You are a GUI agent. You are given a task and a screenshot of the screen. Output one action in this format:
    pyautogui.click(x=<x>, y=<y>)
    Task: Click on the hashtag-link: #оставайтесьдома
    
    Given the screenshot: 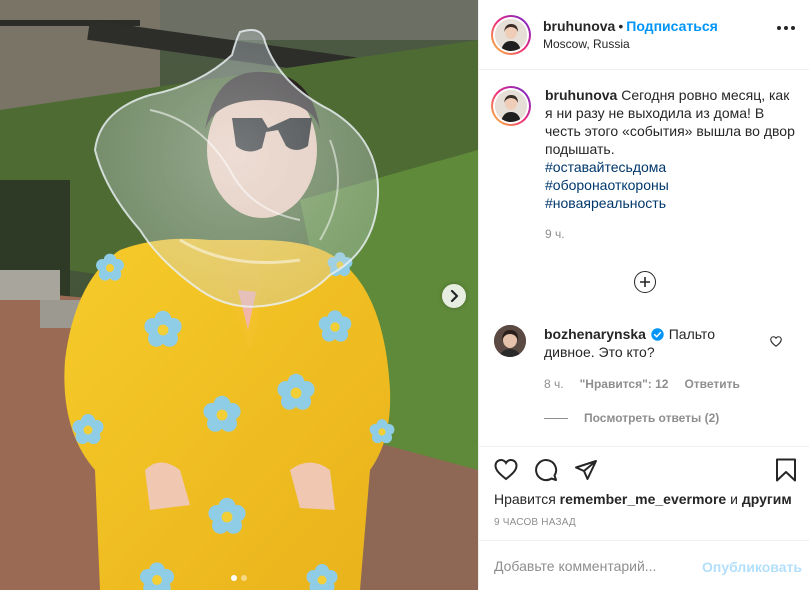 What is the action you would take?
    pyautogui.click(x=670, y=167)
    